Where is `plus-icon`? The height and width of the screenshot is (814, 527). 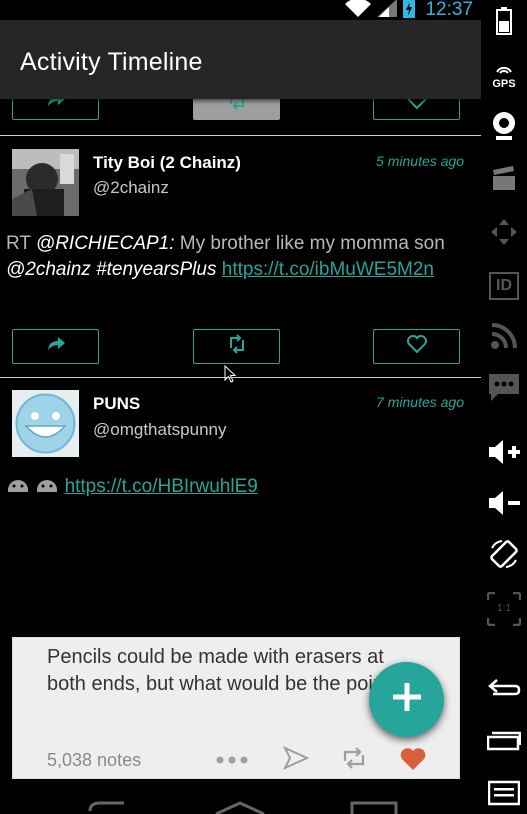
plus-icon is located at coordinates (407, 699).